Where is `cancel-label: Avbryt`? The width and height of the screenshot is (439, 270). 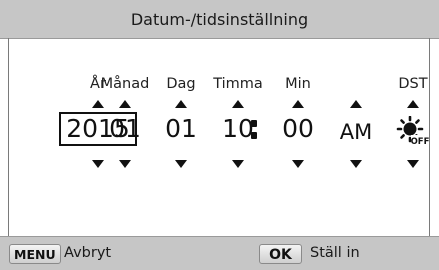
cancel-label: Avbryt is located at coordinates (87, 253).